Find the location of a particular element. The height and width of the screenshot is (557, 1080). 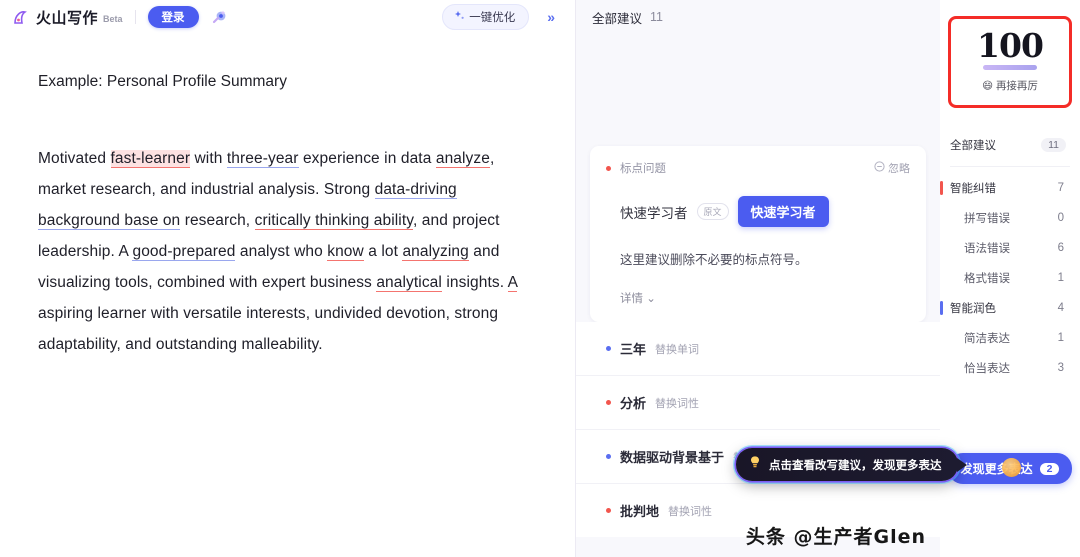

chevron-down-icon: ⌄ is located at coordinates (651, 299).